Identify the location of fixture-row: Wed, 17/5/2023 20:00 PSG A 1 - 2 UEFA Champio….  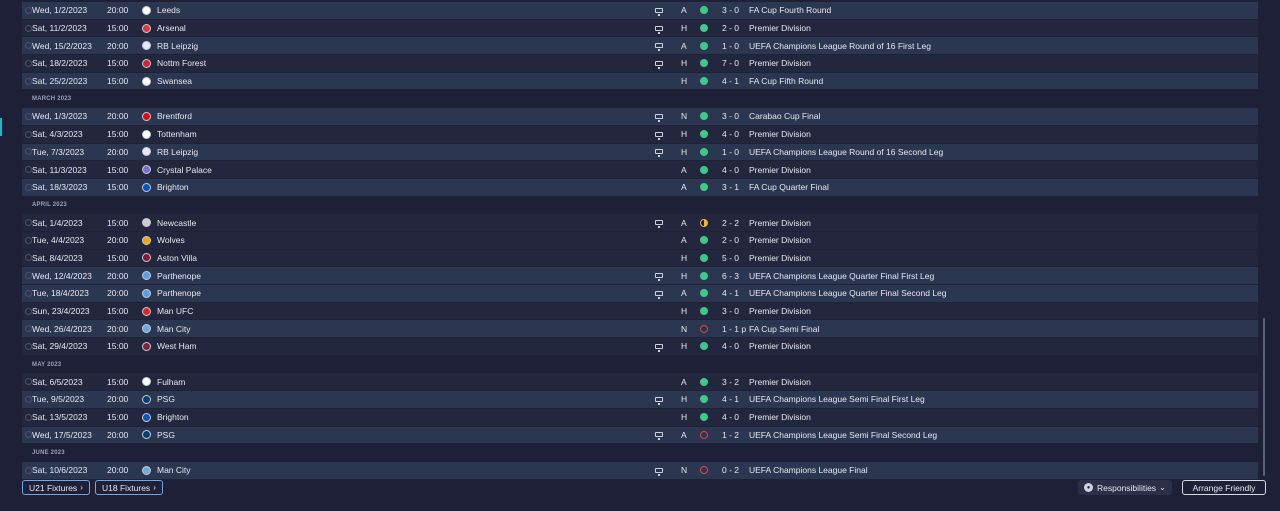
(640, 435).